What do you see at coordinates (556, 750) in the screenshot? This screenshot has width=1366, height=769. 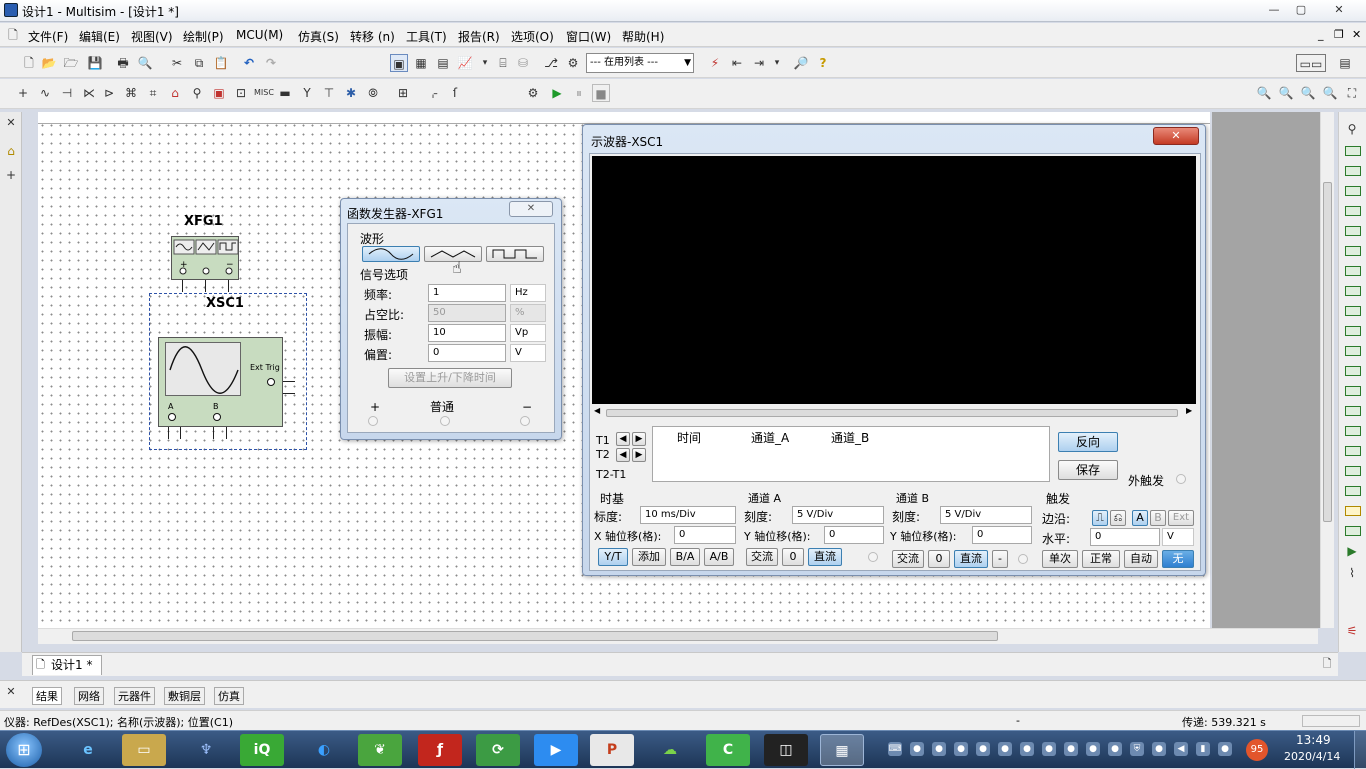 I see `taskbar-zoom: ▶` at bounding box center [556, 750].